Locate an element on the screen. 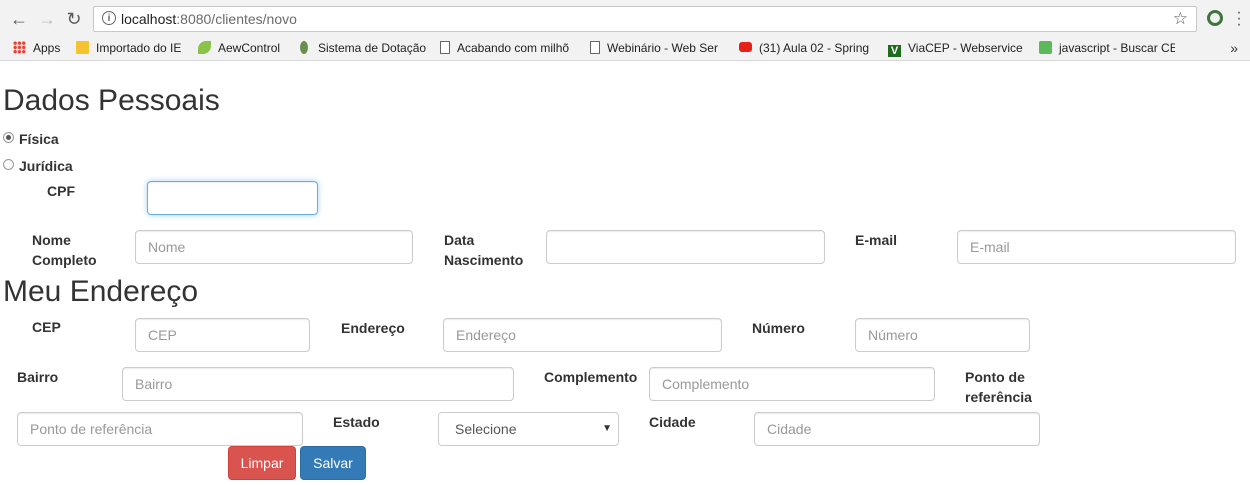 The height and width of the screenshot is (485, 1250). menu-icon: · · · is located at coordinates (1239, 19).